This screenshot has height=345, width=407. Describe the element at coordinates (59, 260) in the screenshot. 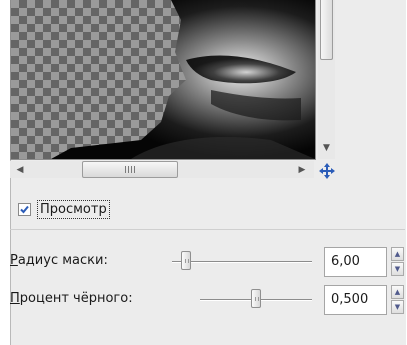

I see `mask-radius-label: Радиус маски:` at that location.